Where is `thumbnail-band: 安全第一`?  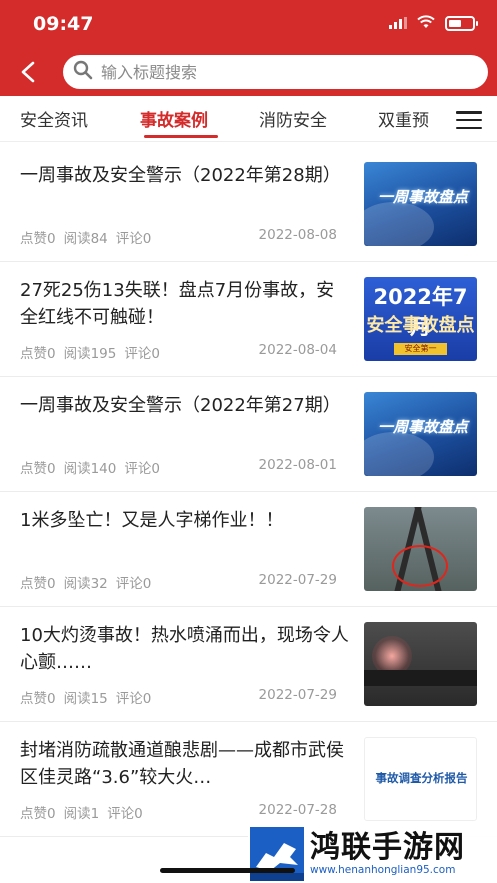
thumbnail-band: 安全第一 is located at coordinates (420, 349).